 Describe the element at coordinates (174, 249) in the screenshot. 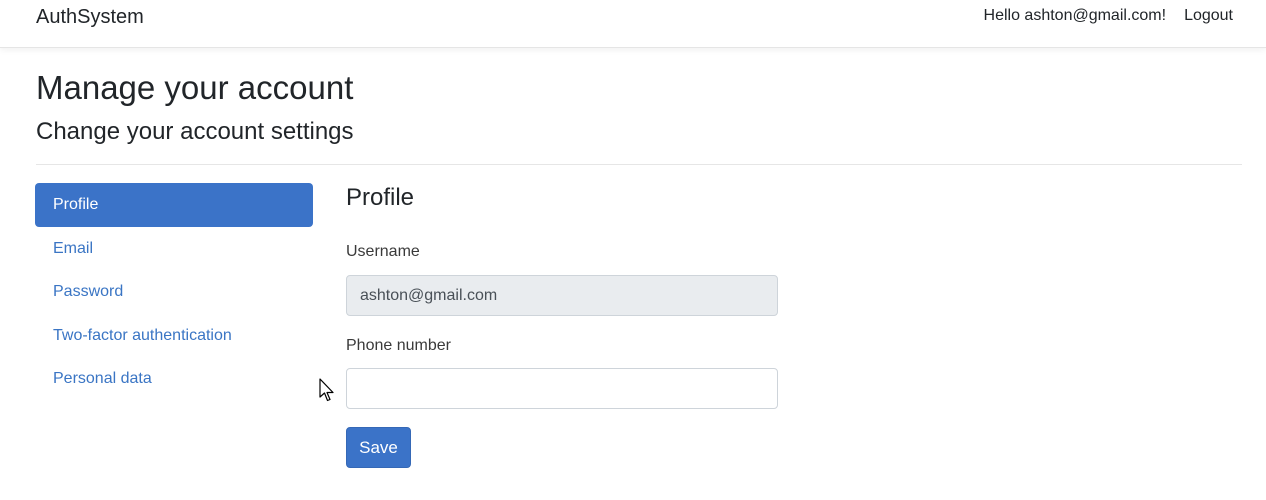

I see `sidebar-item-email: Email` at that location.